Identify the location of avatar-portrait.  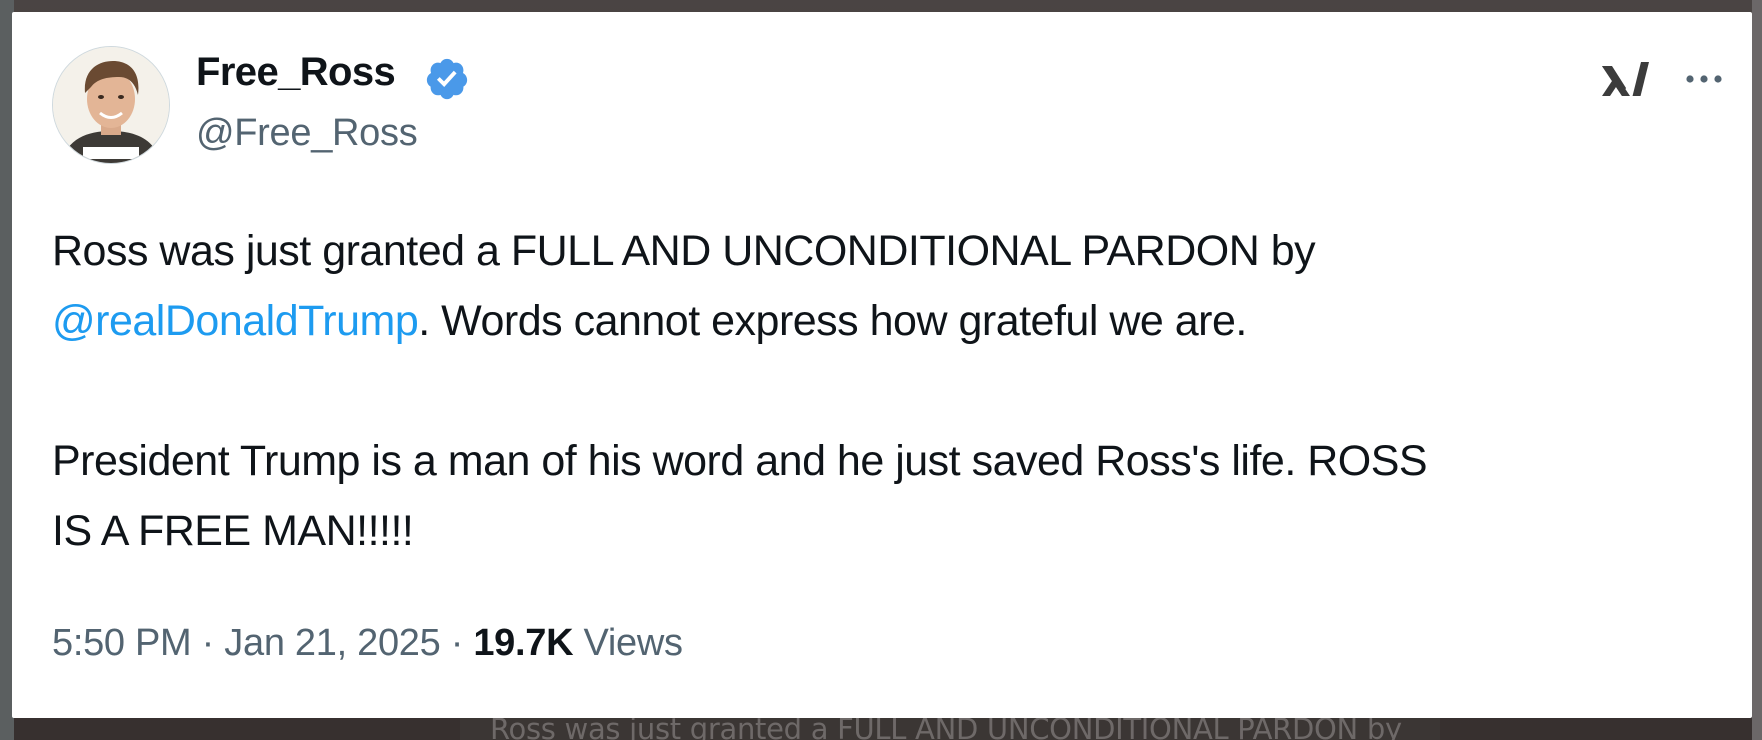
(111, 105).